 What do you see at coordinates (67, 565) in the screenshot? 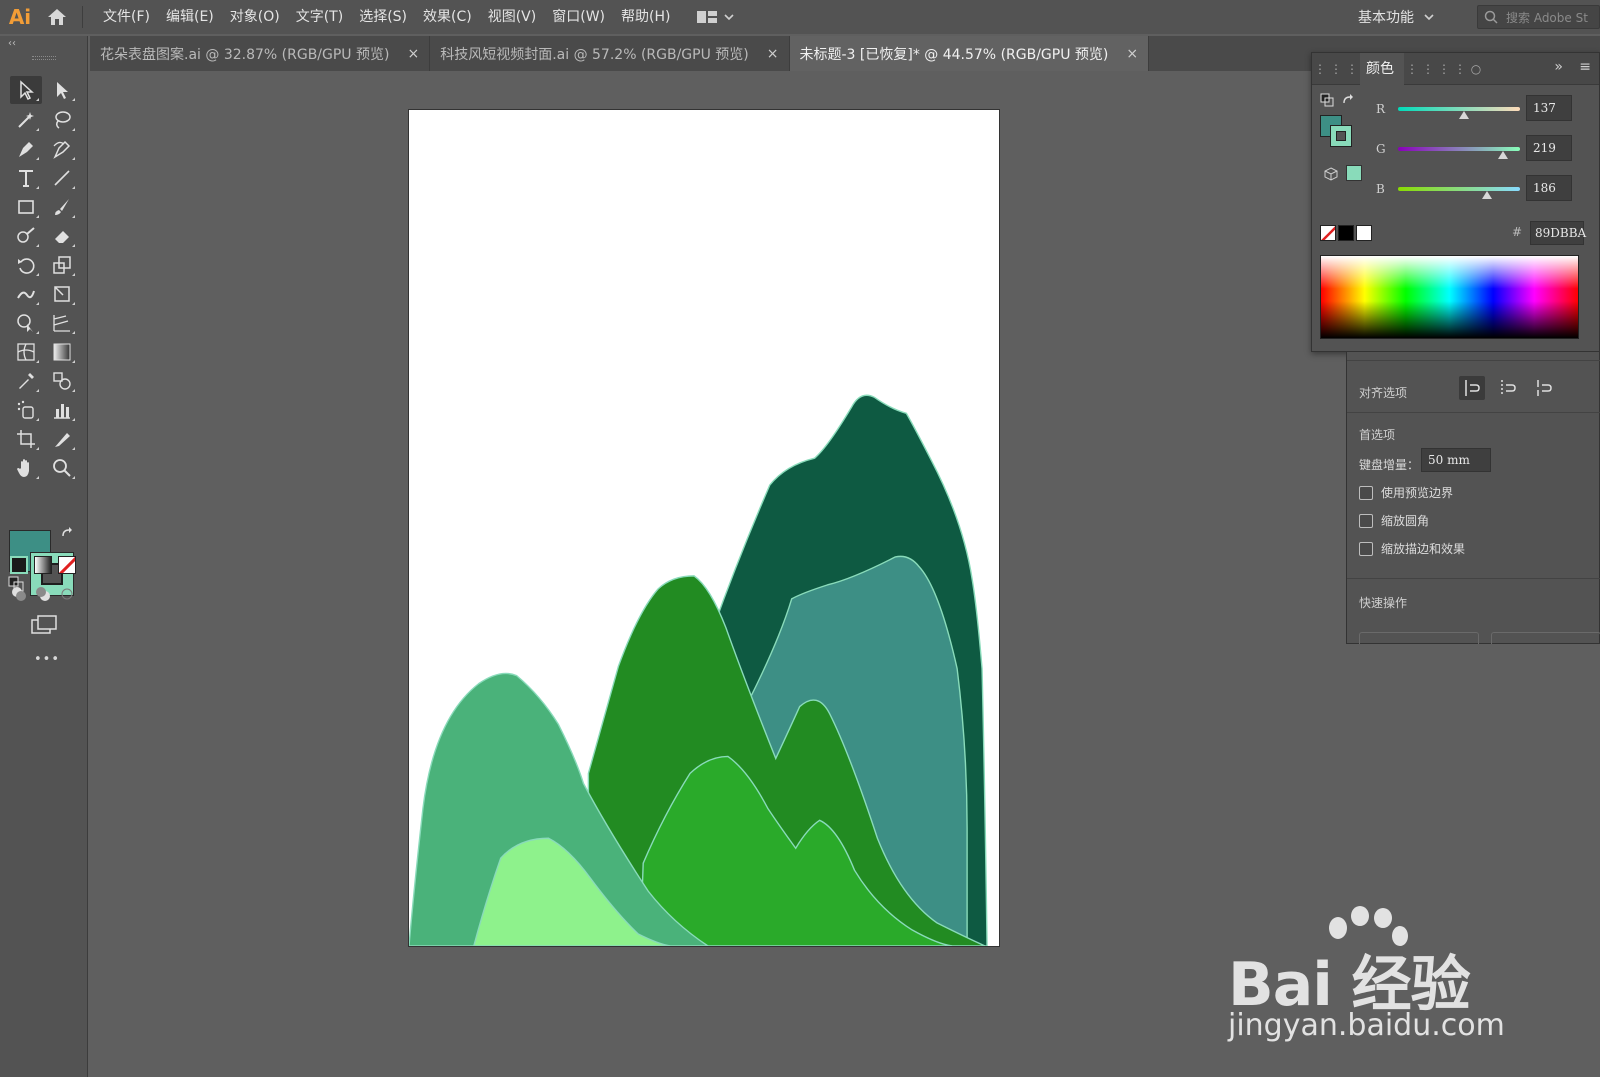
I see `none-mode-button` at bounding box center [67, 565].